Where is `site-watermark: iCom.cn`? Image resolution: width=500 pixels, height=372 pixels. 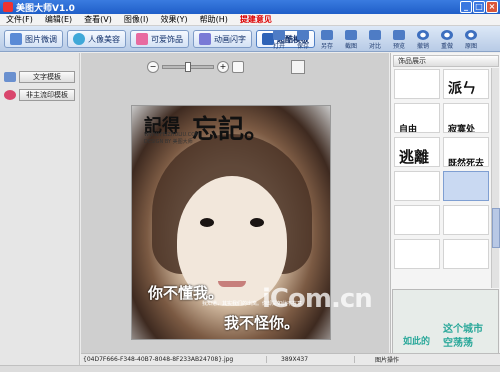
site-watermark: iCom.cn is located at coordinates (317, 299).